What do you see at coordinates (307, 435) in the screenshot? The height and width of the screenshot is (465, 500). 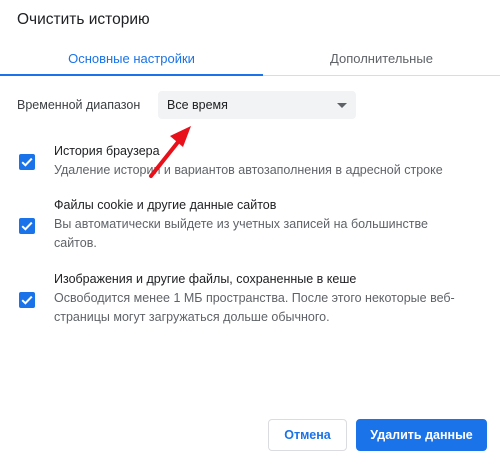 I see `cancel-button: Отмена` at bounding box center [307, 435].